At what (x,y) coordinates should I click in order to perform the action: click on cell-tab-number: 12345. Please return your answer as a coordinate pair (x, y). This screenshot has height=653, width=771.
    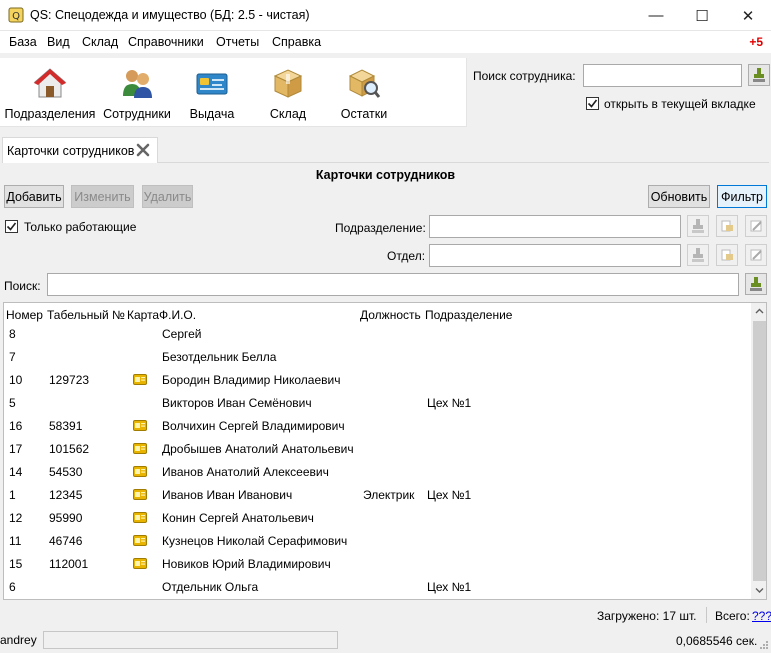
    Looking at the image, I should click on (66, 495).